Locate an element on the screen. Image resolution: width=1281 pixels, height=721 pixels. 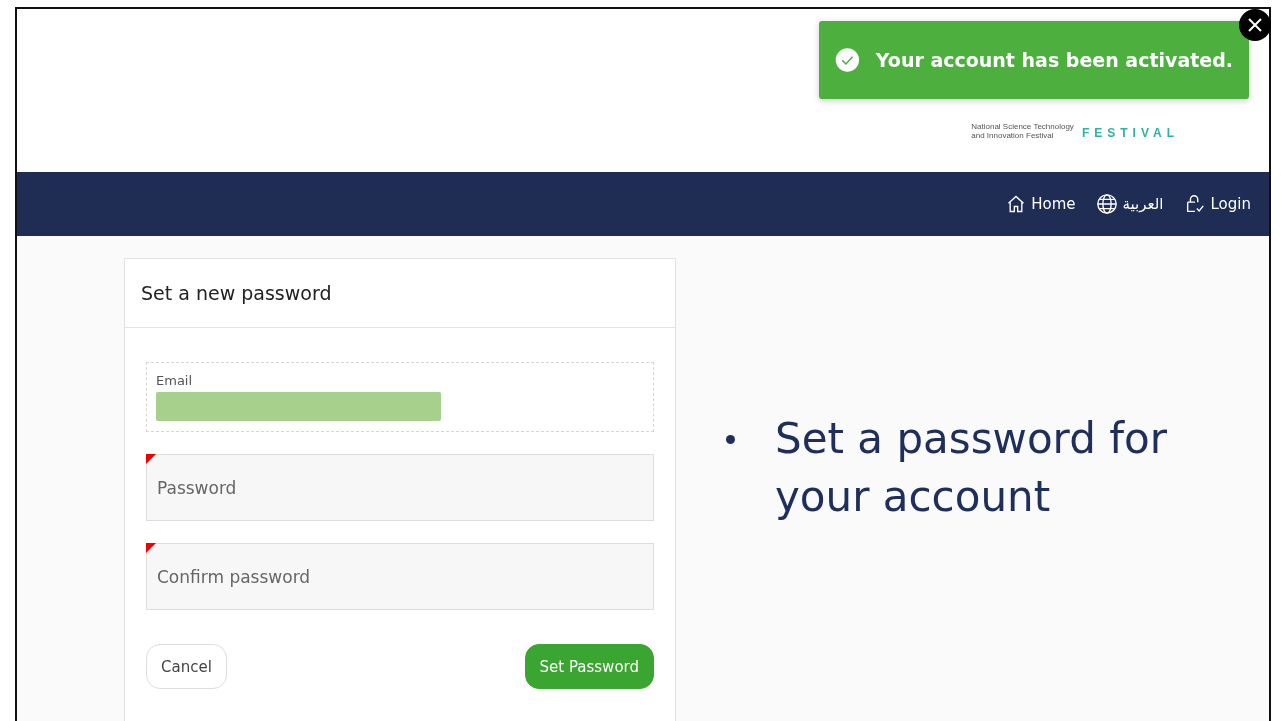
nav-link: Login is located at coordinates (1217, 203).